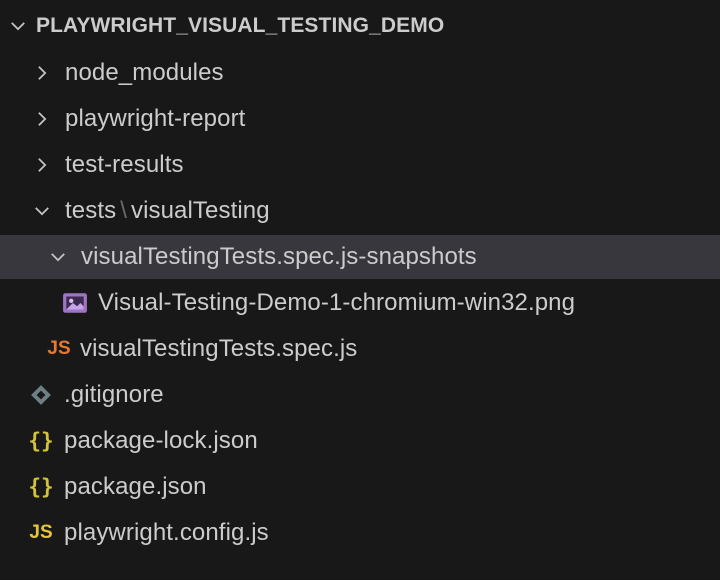  What do you see at coordinates (360, 441) in the screenshot?
I see `tree-item-package-lock-json: {} package-lock.json` at bounding box center [360, 441].